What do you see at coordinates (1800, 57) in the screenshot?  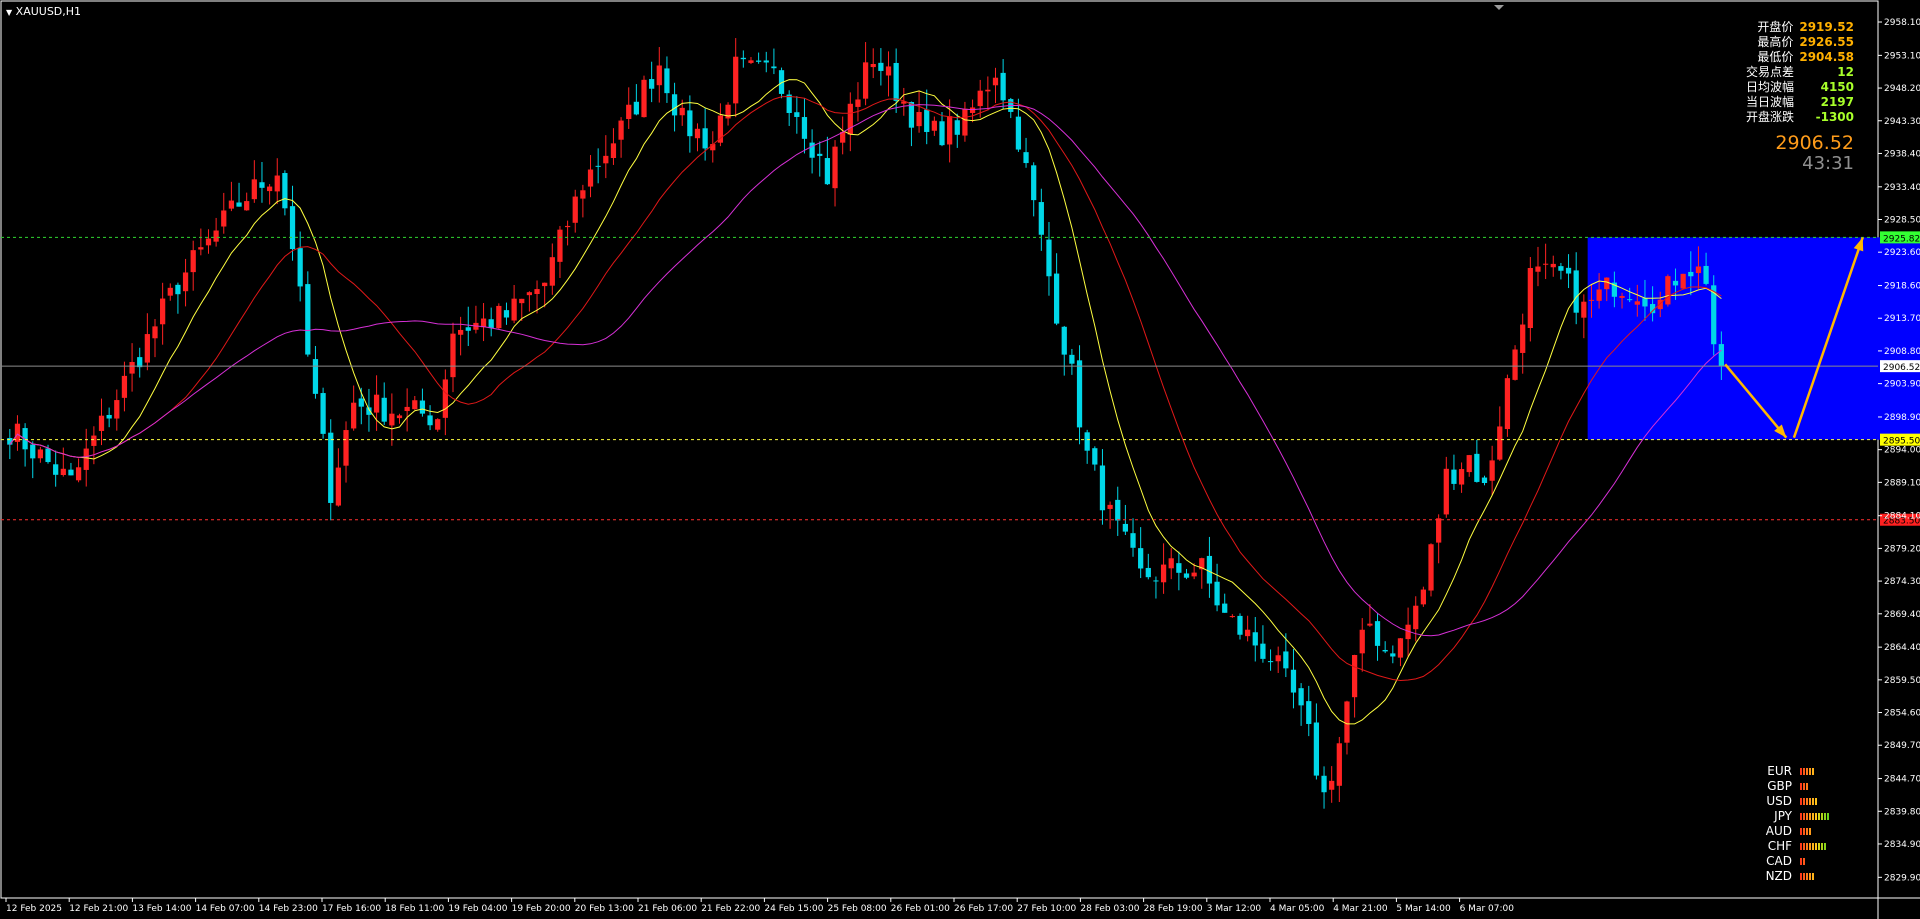 I see `info-row: 最低价 2904.58` at bounding box center [1800, 57].